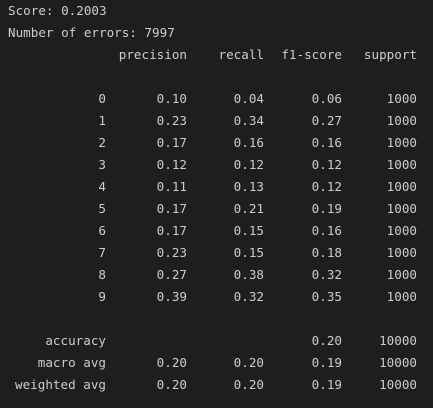 The height and width of the screenshot is (408, 433). What do you see at coordinates (311, 54) in the screenshot?
I see `header-f1-score: f1-score` at bounding box center [311, 54].